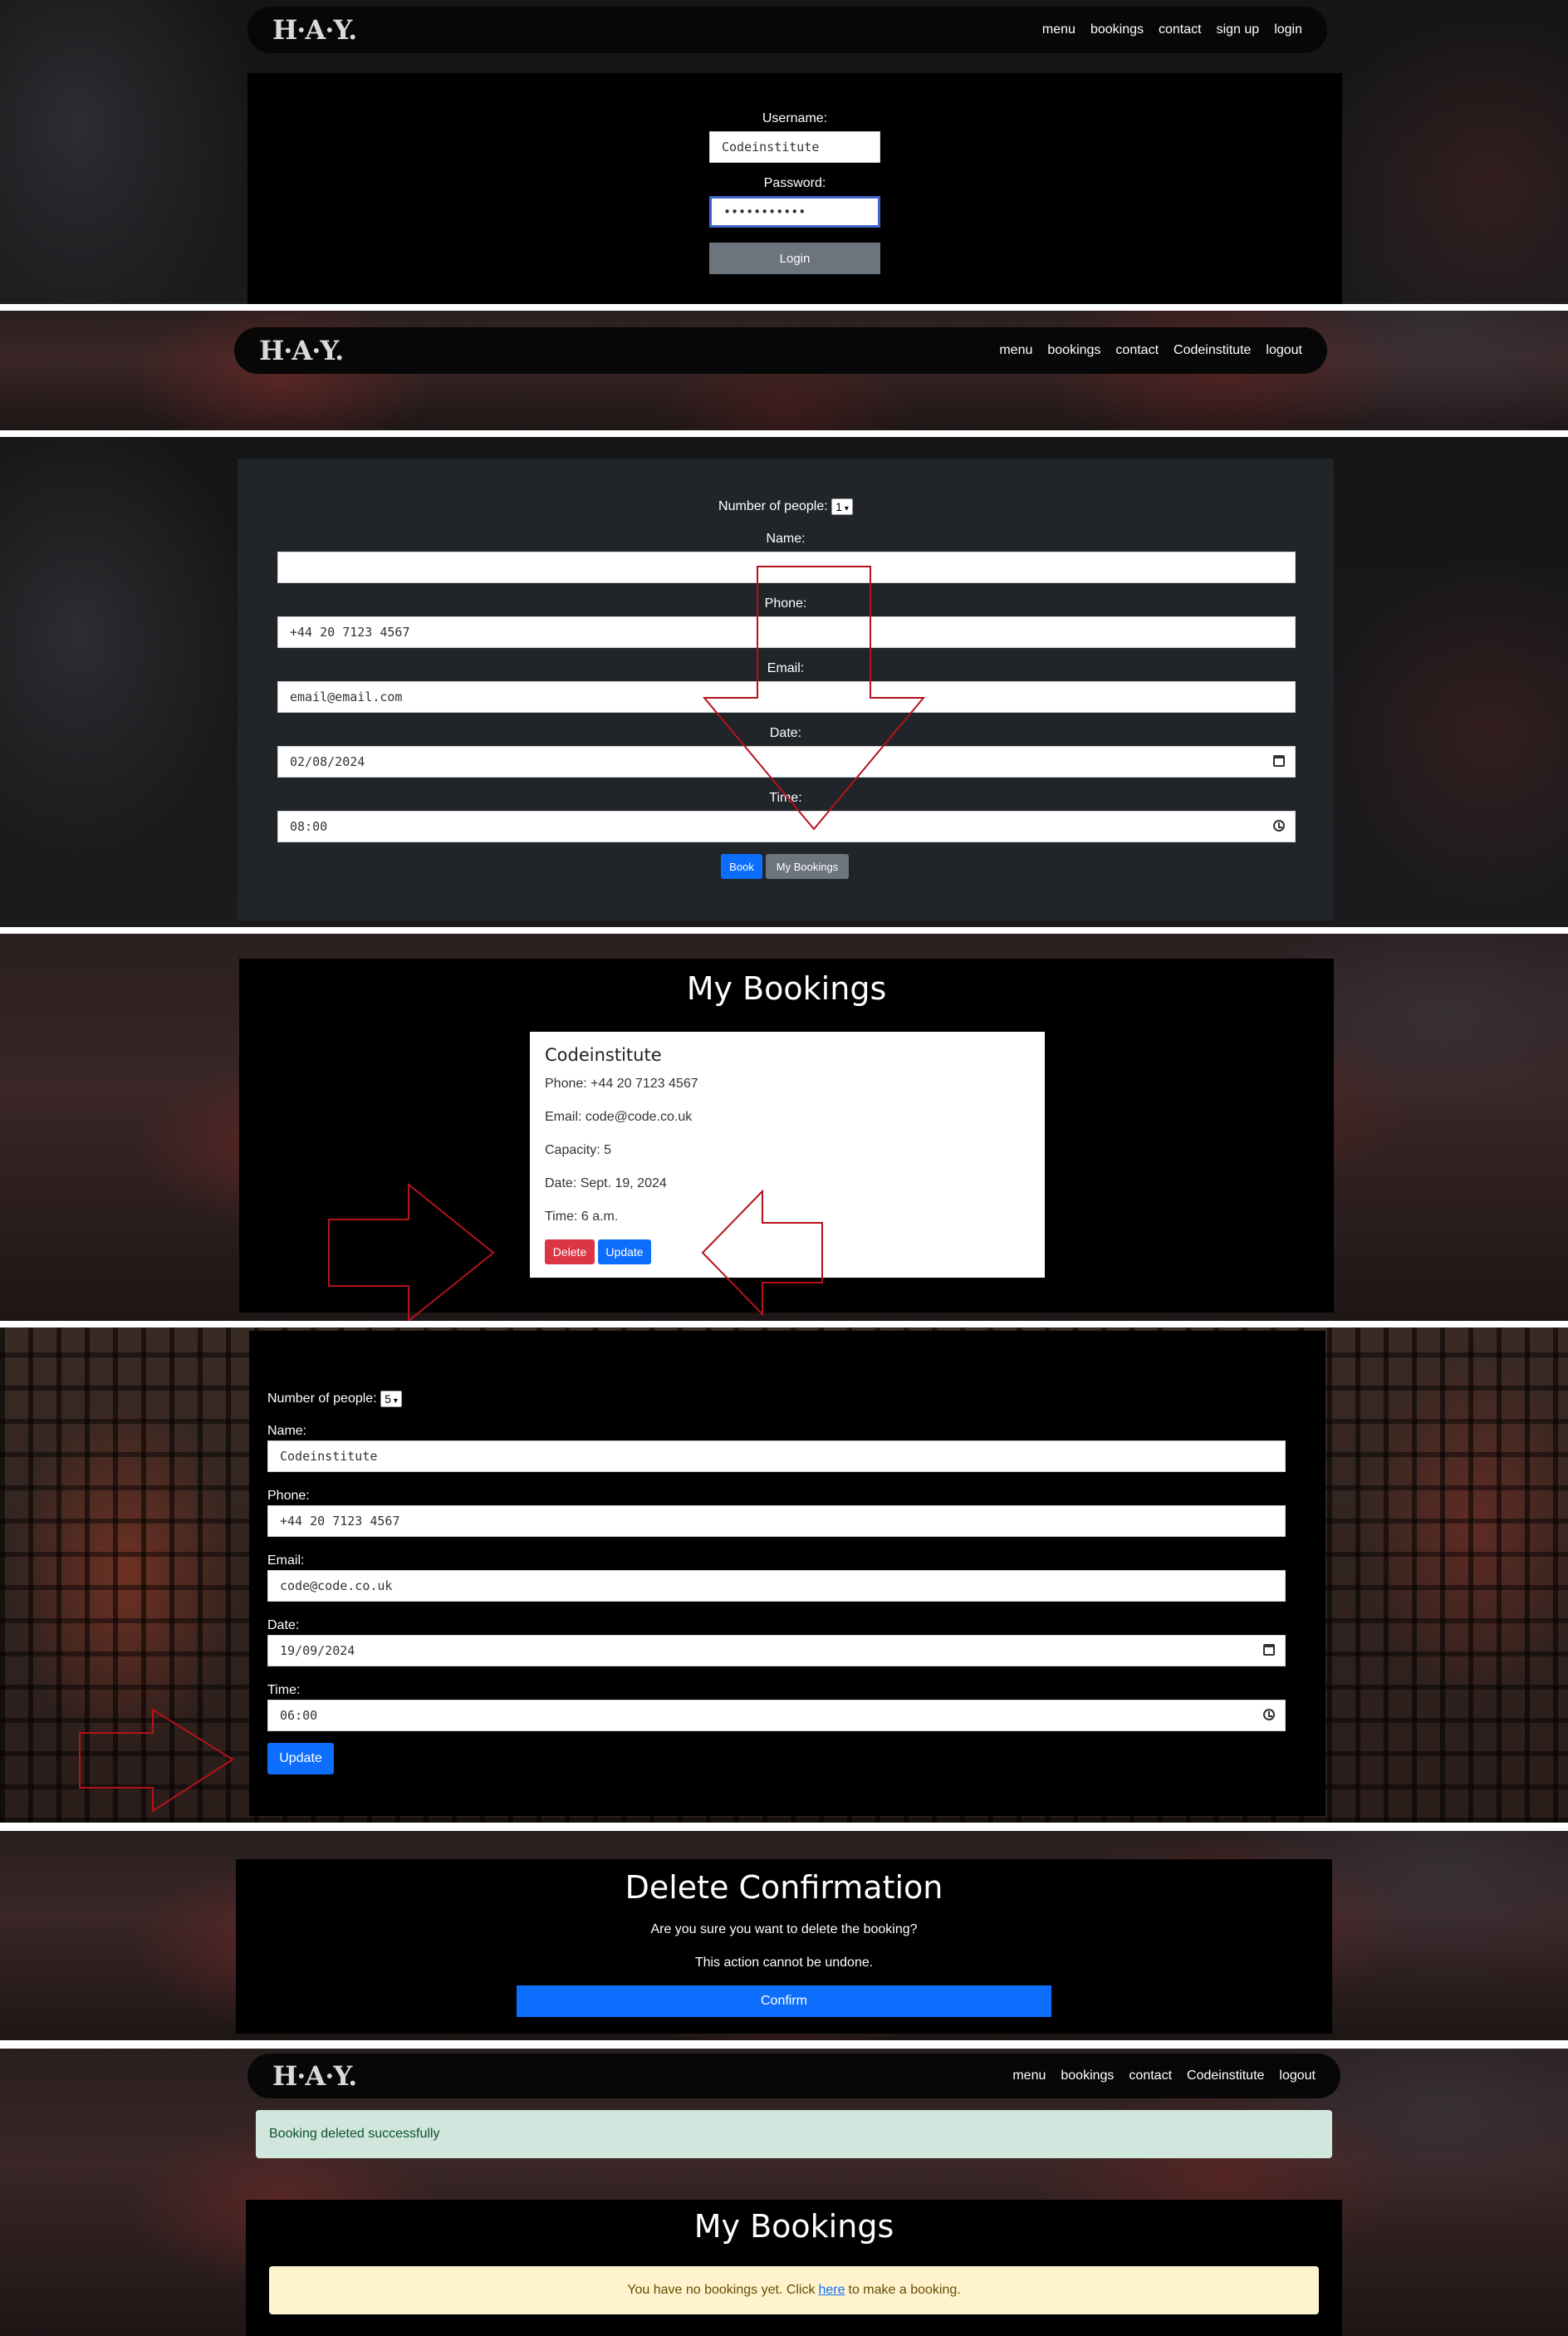  Describe the element at coordinates (794, 183) in the screenshot. I see `password-label: Password:` at that location.